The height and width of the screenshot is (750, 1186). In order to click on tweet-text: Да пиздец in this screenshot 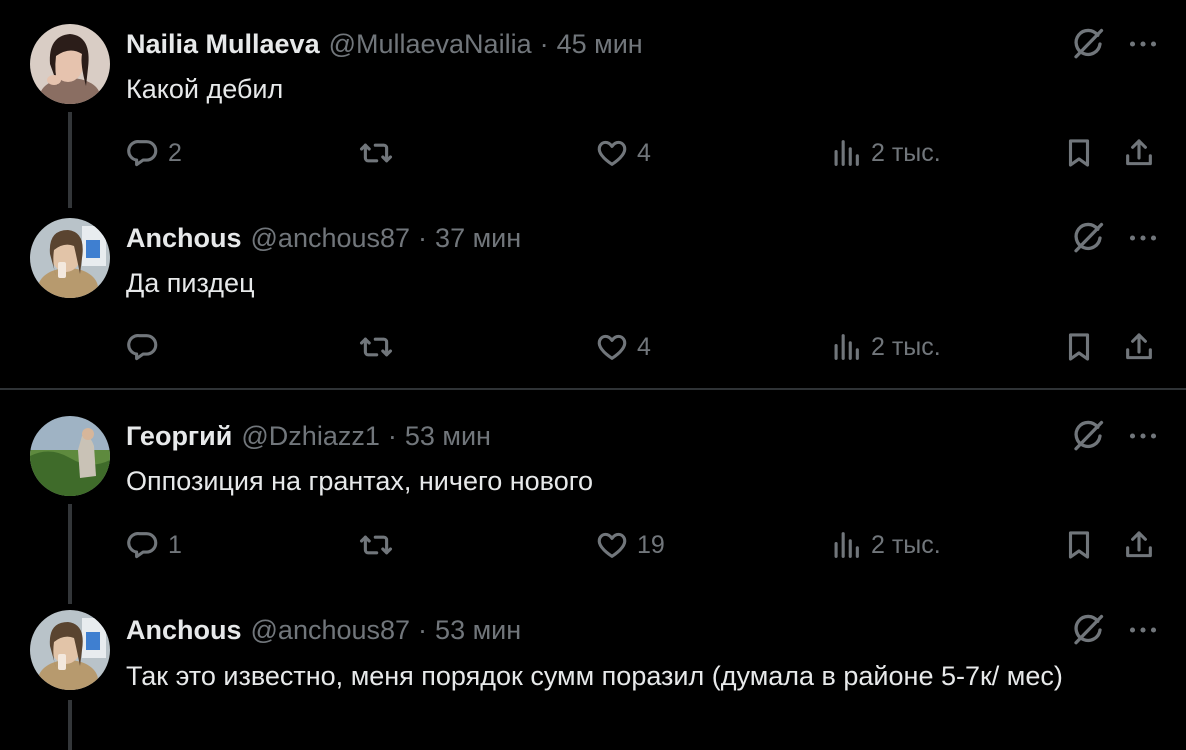, I will do `click(190, 283)`.